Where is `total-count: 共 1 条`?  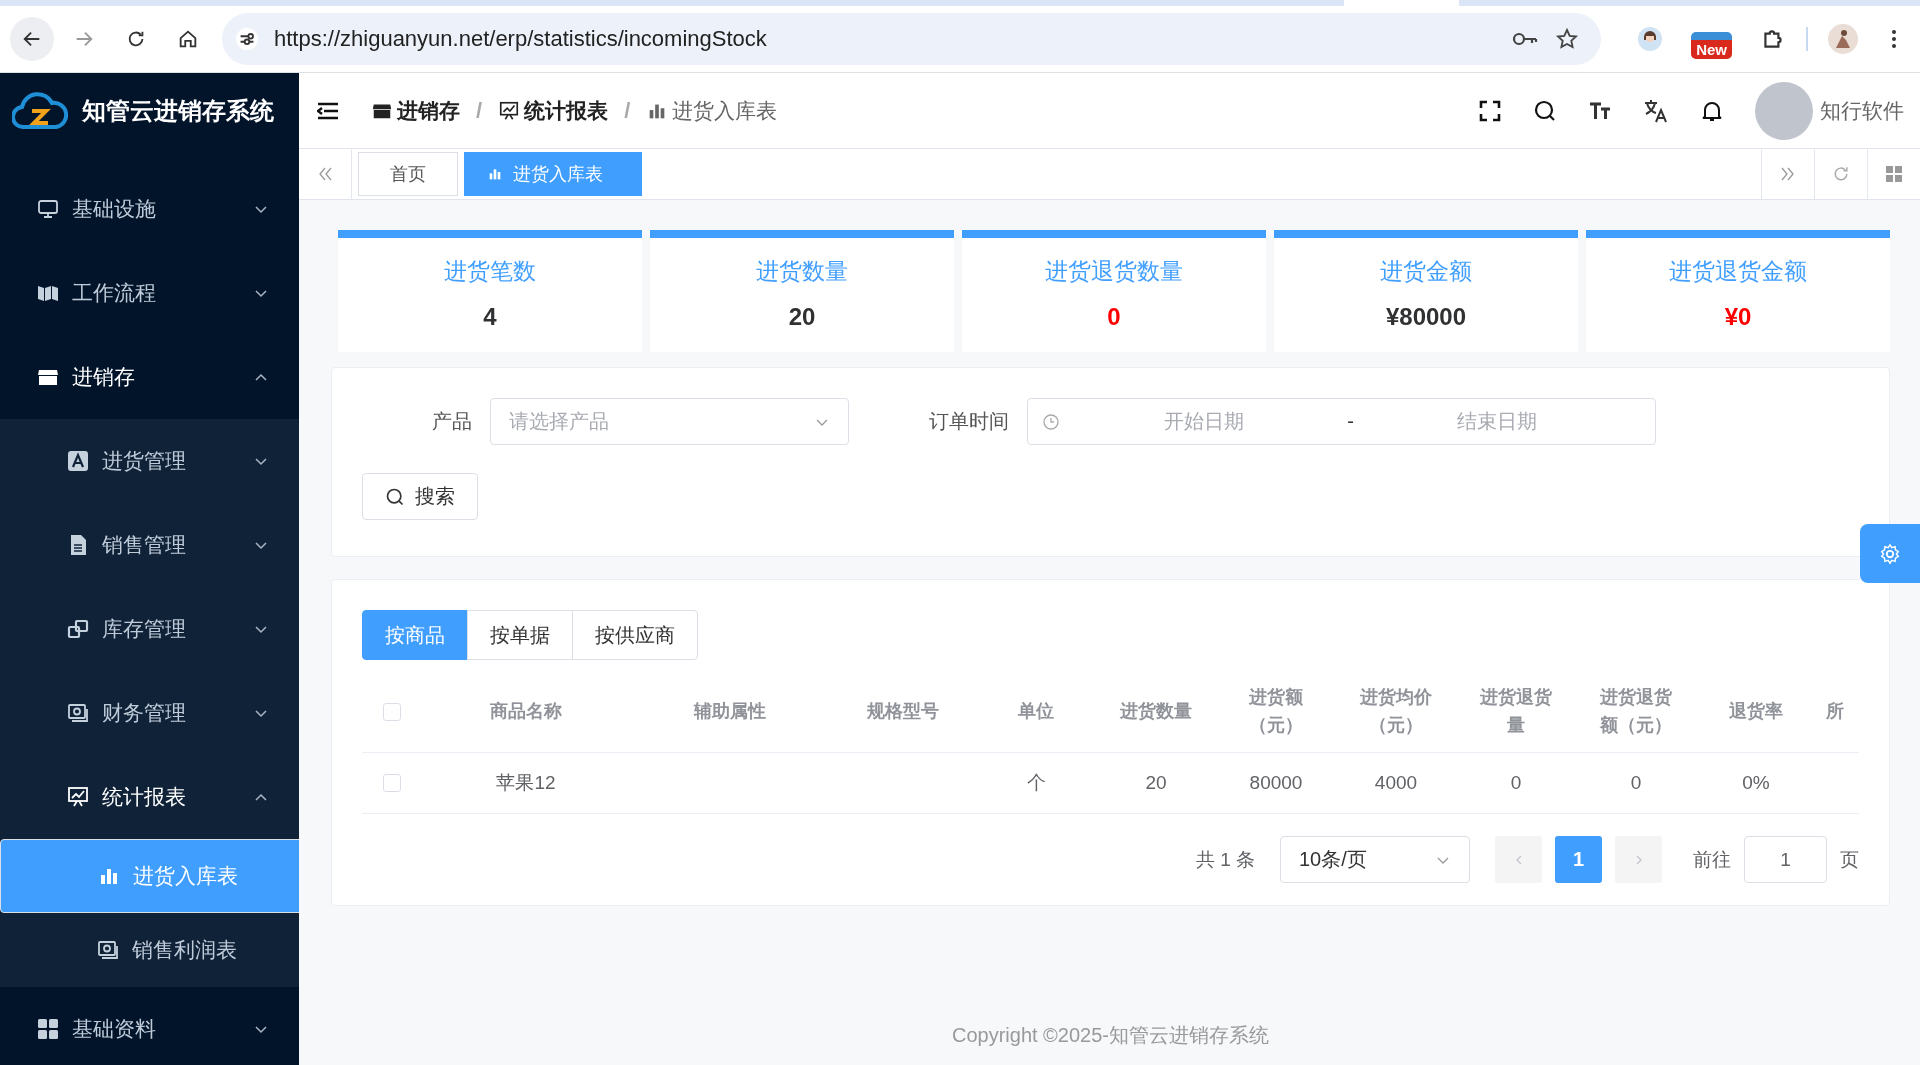 total-count: 共 1 条 is located at coordinates (1225, 859).